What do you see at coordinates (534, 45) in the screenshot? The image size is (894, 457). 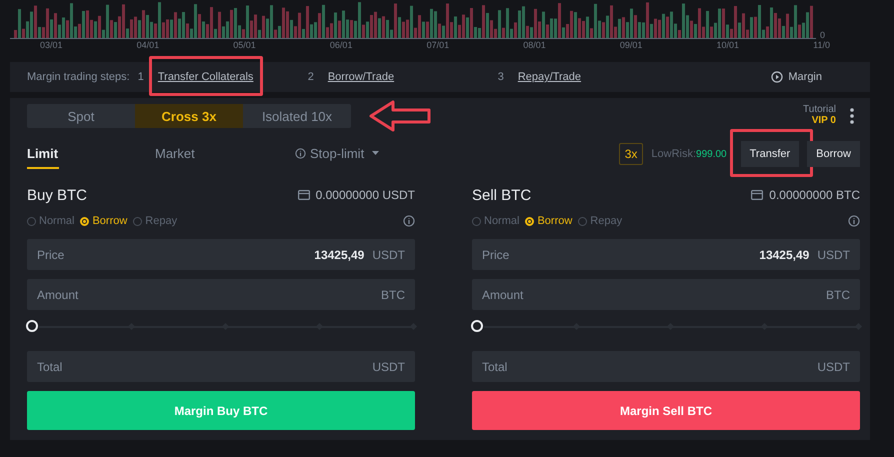 I see `date-label: 08/01` at bounding box center [534, 45].